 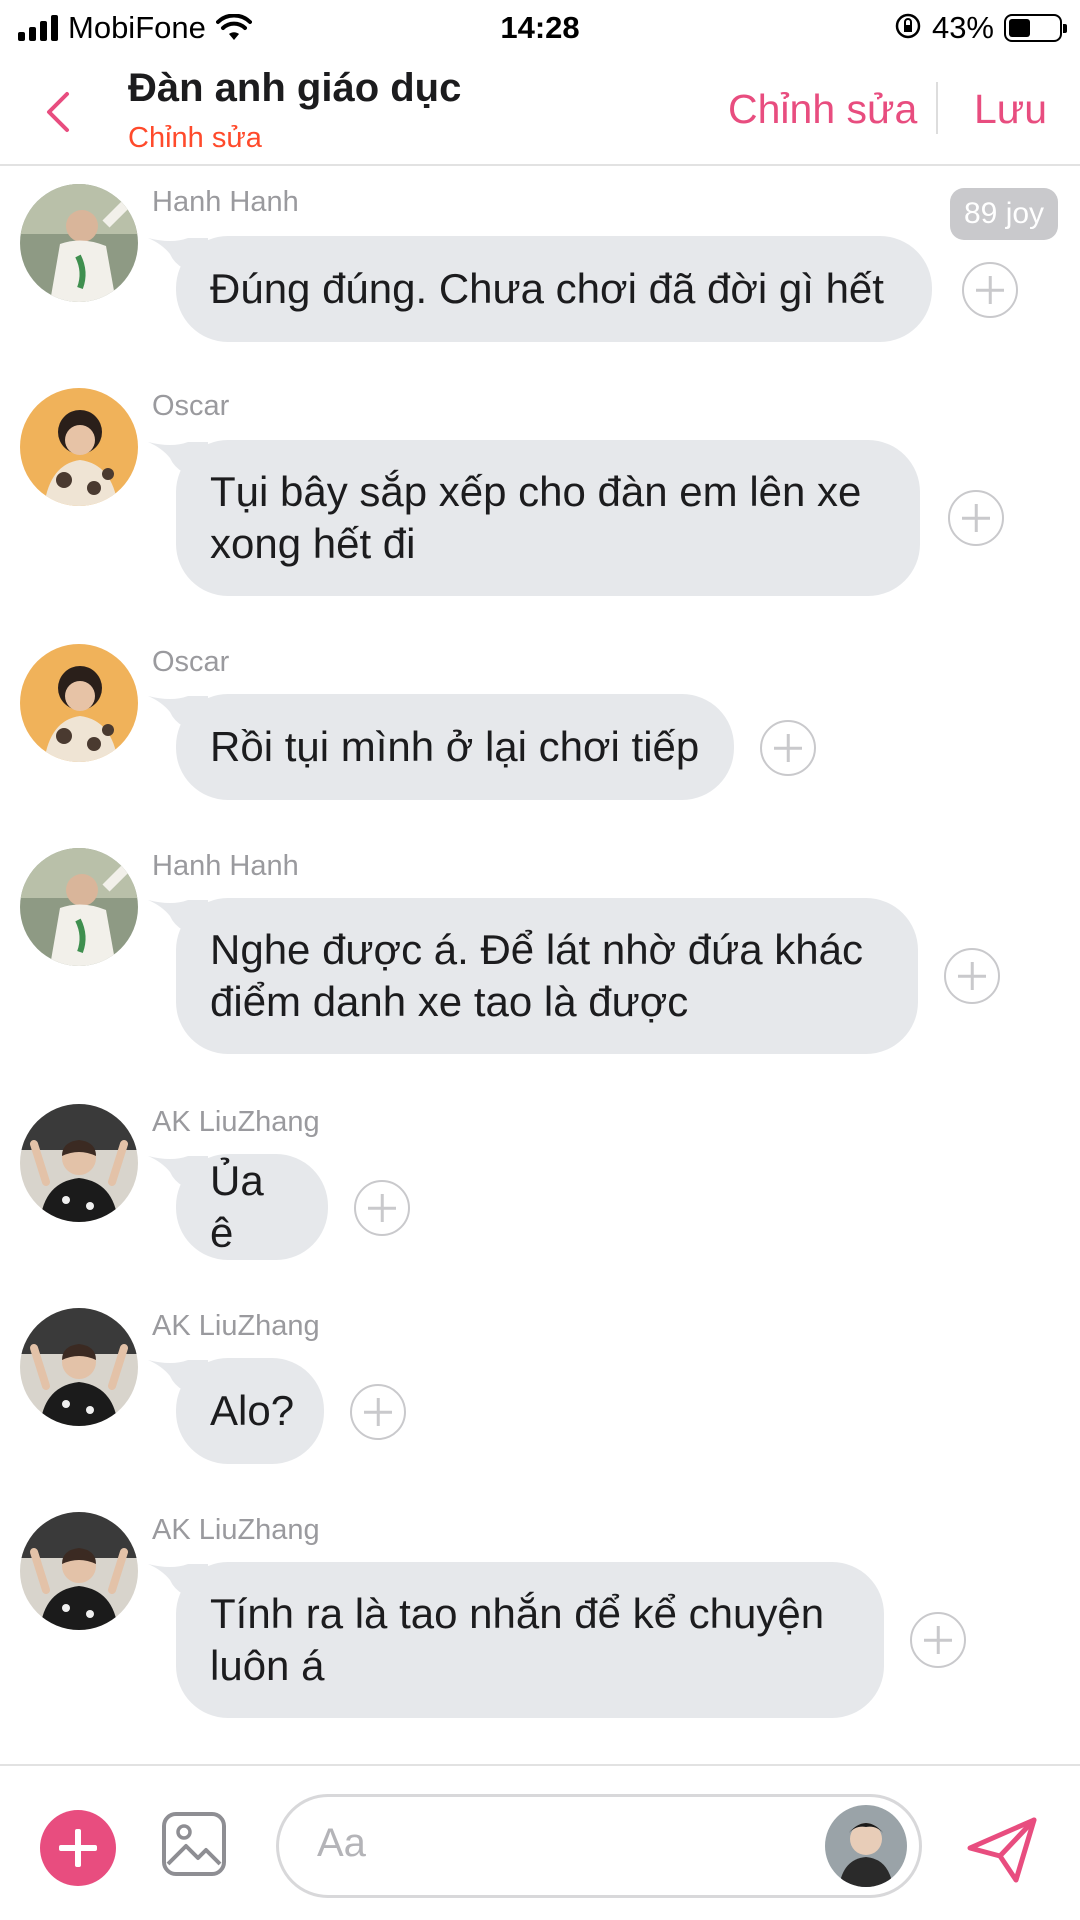 What do you see at coordinates (1019, 28) in the screenshot?
I see `battery-fill` at bounding box center [1019, 28].